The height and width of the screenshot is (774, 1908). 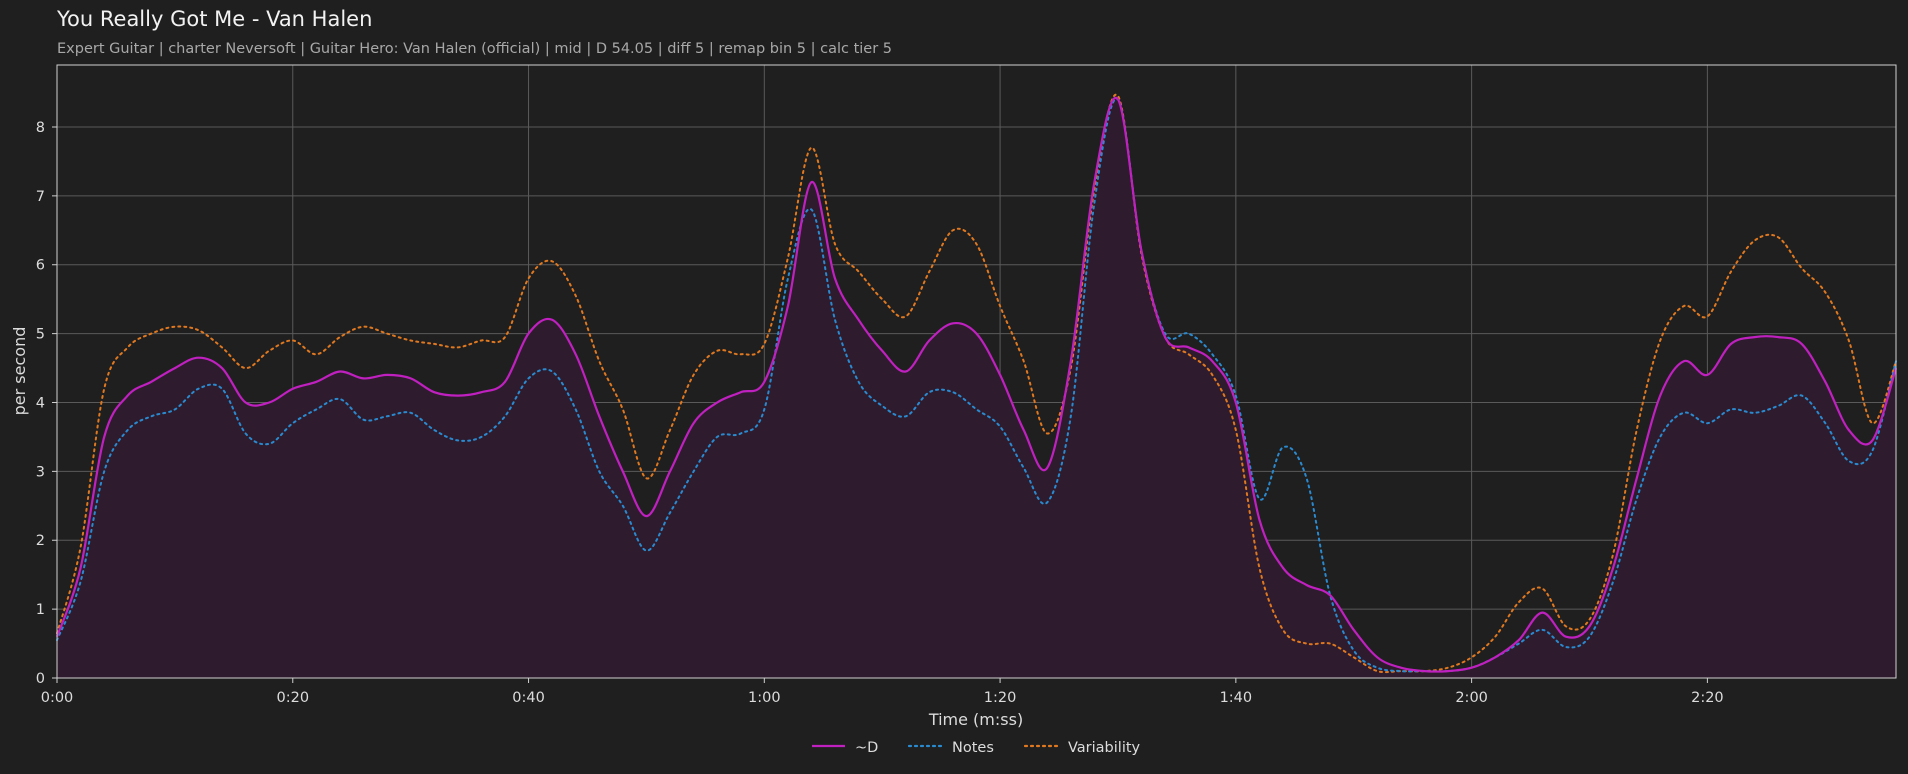 I want to click on legend-label: Variability, so click(x=1104, y=748).